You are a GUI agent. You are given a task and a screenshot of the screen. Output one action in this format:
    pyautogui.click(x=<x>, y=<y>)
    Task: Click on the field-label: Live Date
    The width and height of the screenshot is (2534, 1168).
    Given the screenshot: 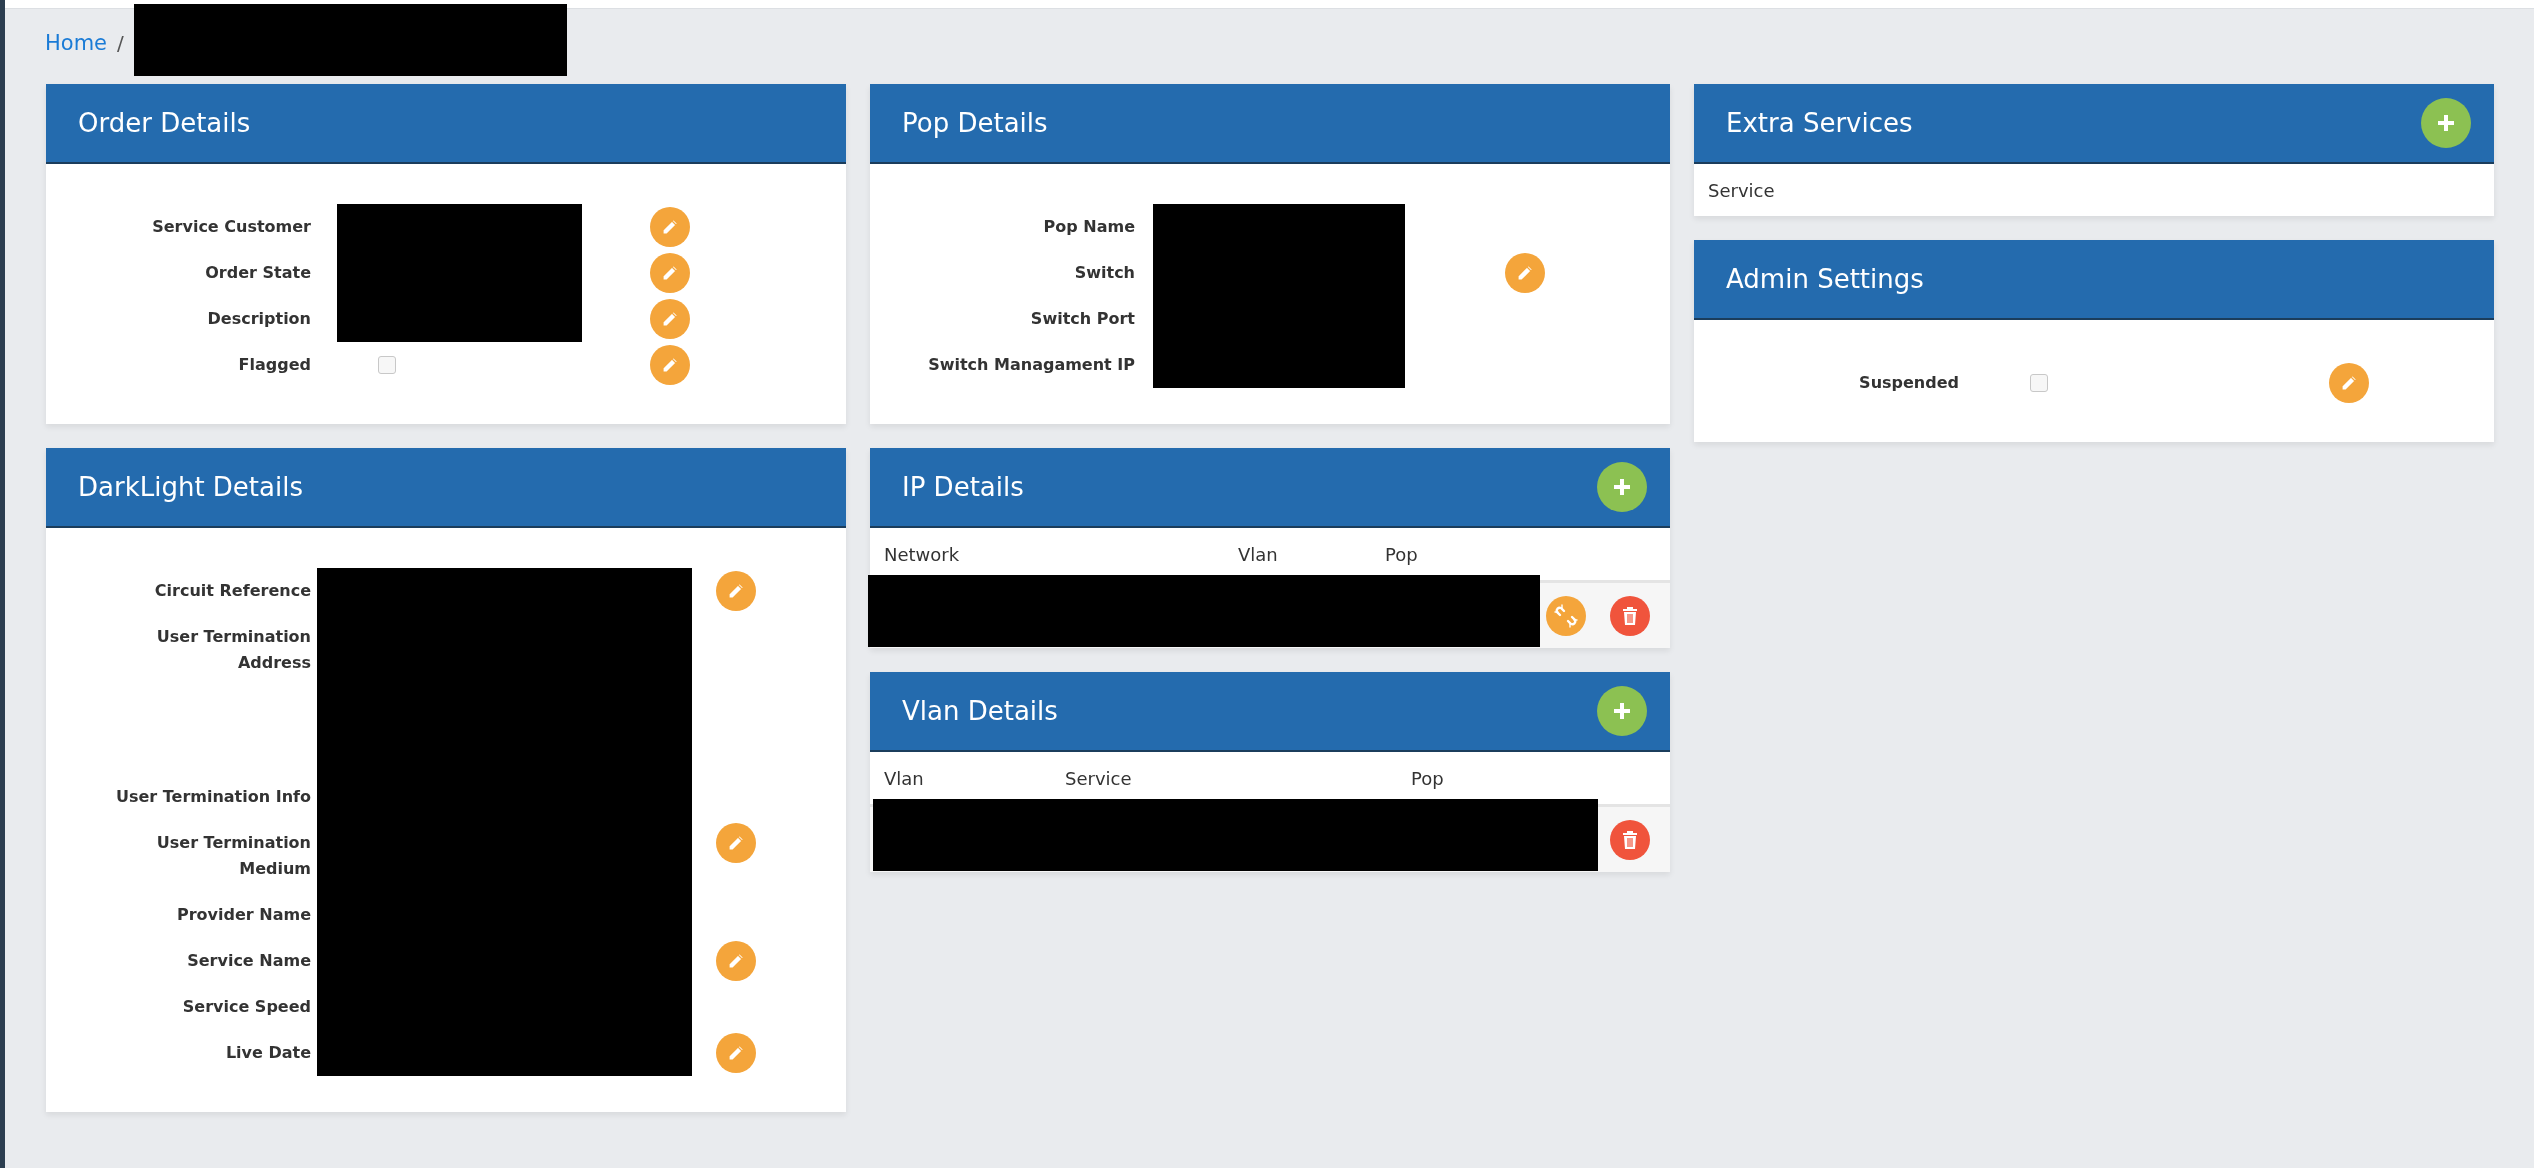 What is the action you would take?
    pyautogui.click(x=267, y=1053)
    